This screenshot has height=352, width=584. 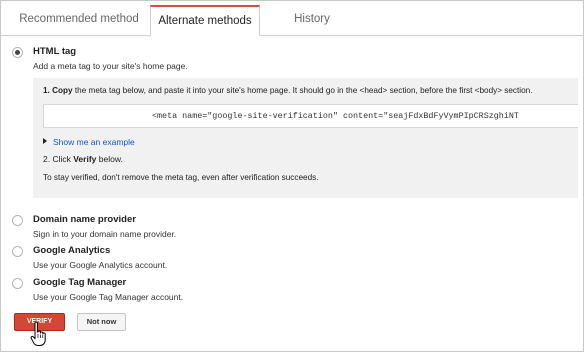 What do you see at coordinates (17, 251) in the screenshot?
I see `radio-google-analytics` at bounding box center [17, 251].